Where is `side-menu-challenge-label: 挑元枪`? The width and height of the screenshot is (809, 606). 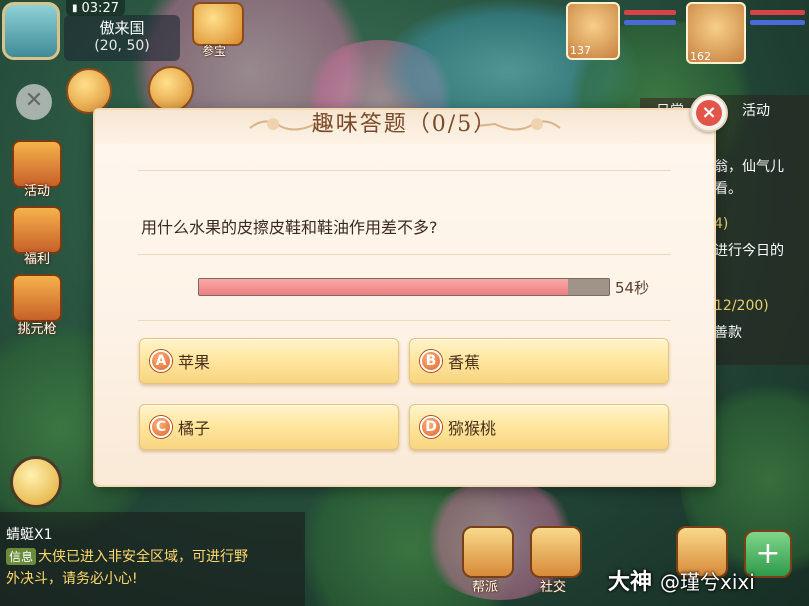
side-menu-challenge-label: 挑元枪 is located at coordinates (37, 329).